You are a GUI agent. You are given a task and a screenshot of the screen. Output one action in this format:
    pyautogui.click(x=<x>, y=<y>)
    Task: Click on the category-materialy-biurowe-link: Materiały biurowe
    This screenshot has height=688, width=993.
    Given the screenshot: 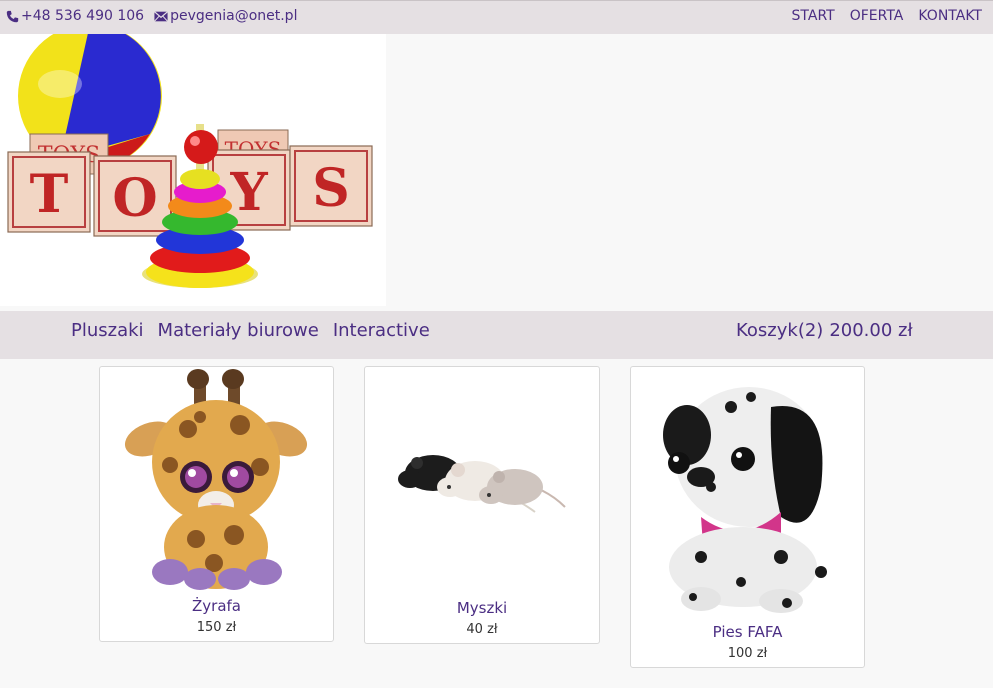 What is the action you would take?
    pyautogui.click(x=238, y=330)
    